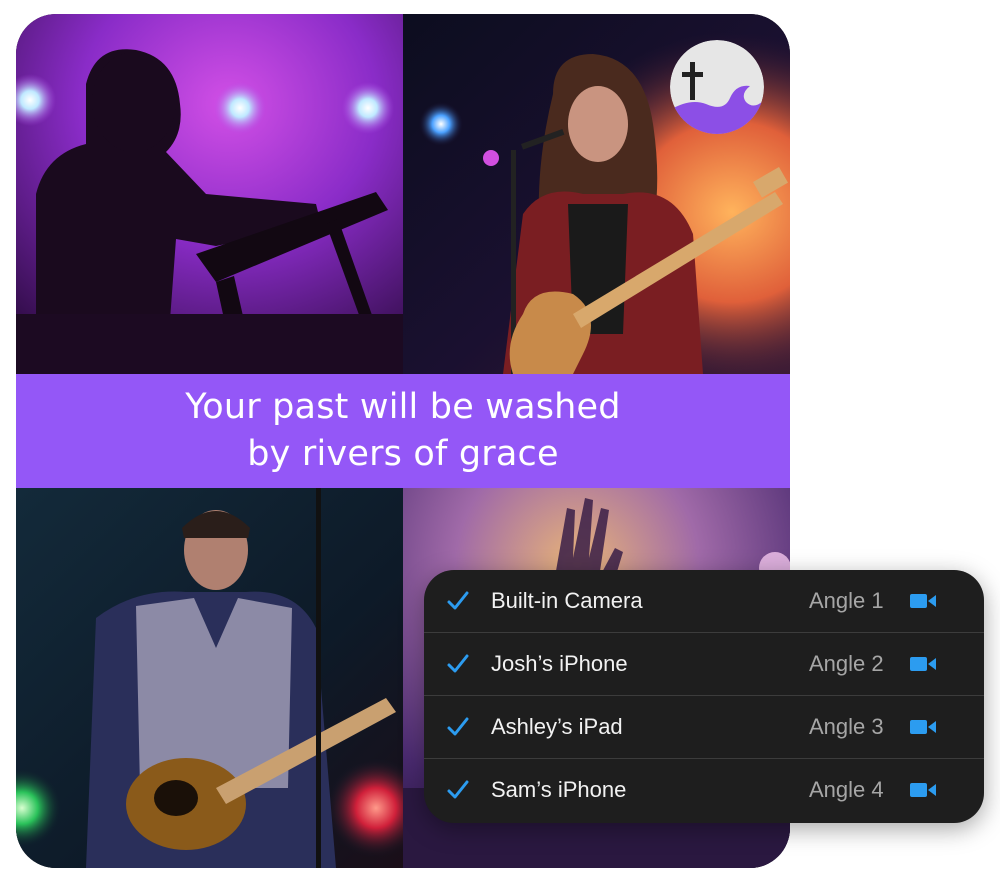 This screenshot has height=882, width=1000. What do you see at coordinates (717, 87) in the screenshot?
I see `cross-wave-logo-icon` at bounding box center [717, 87].